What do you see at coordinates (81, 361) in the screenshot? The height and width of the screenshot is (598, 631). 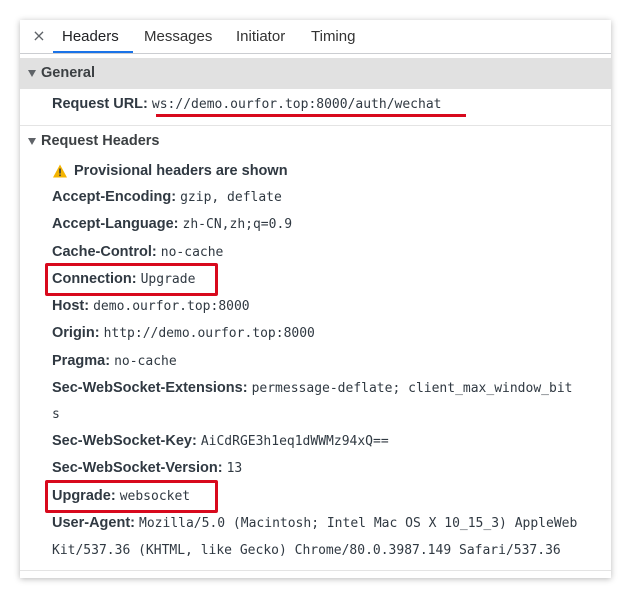 I see `header-name: Pragma:` at bounding box center [81, 361].